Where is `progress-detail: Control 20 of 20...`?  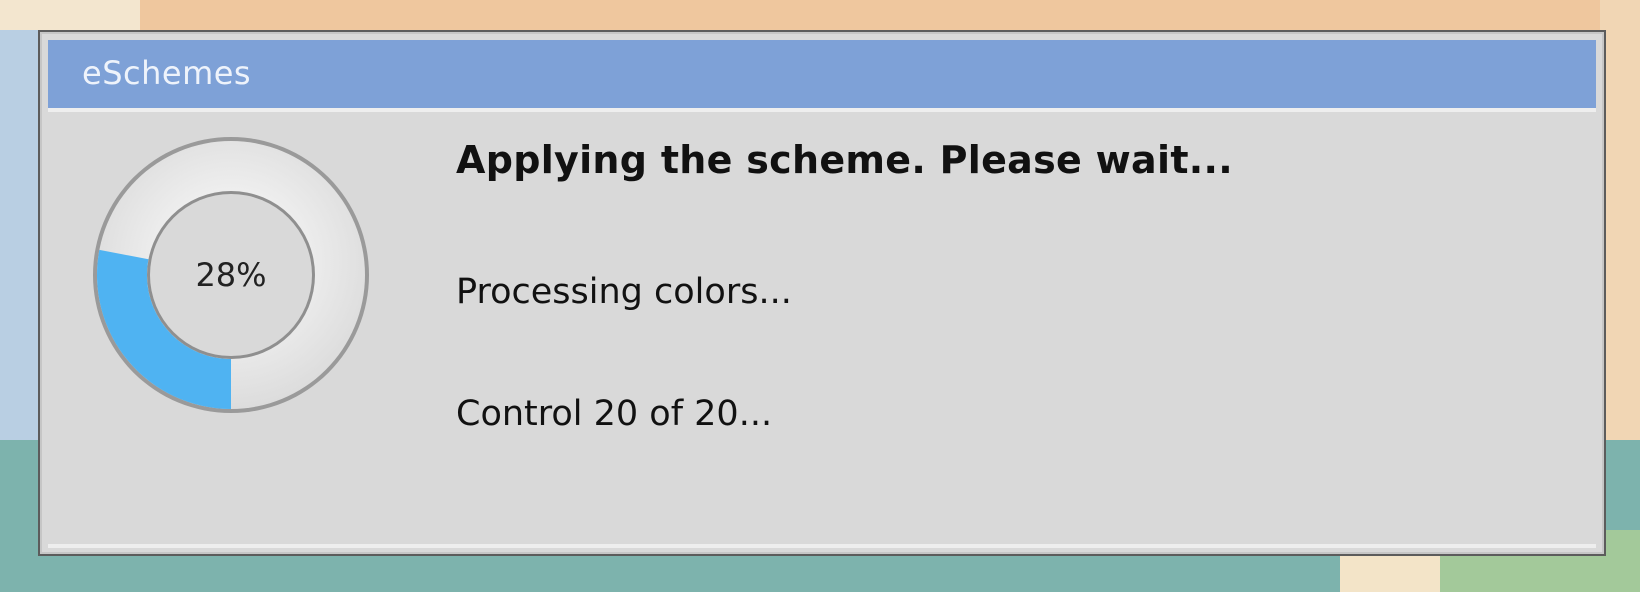 progress-detail: Control 20 of 20... is located at coordinates (614, 414).